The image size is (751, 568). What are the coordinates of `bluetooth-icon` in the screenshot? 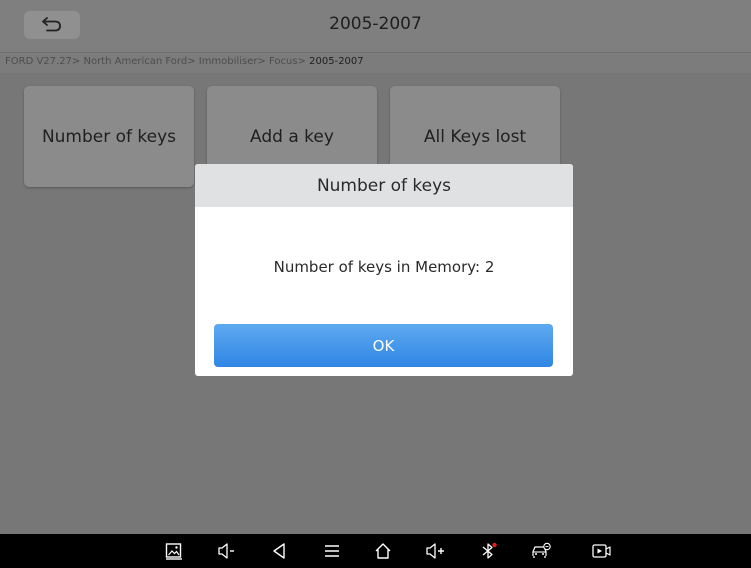 It's located at (489, 551).